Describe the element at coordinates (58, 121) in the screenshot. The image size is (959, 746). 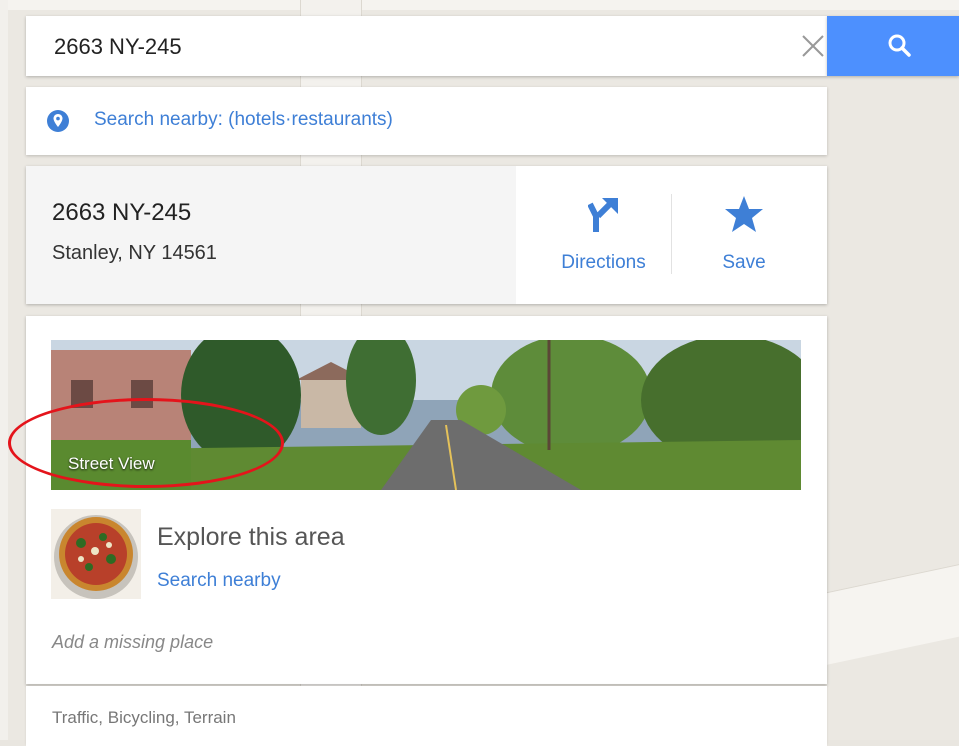
I see `map-pin-icon` at that location.